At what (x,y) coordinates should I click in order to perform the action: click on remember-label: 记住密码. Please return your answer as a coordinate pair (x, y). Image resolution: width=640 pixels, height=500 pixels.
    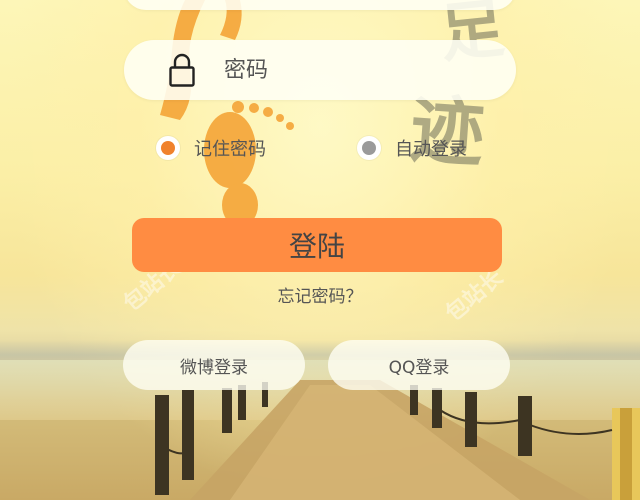
    Looking at the image, I should click on (230, 149).